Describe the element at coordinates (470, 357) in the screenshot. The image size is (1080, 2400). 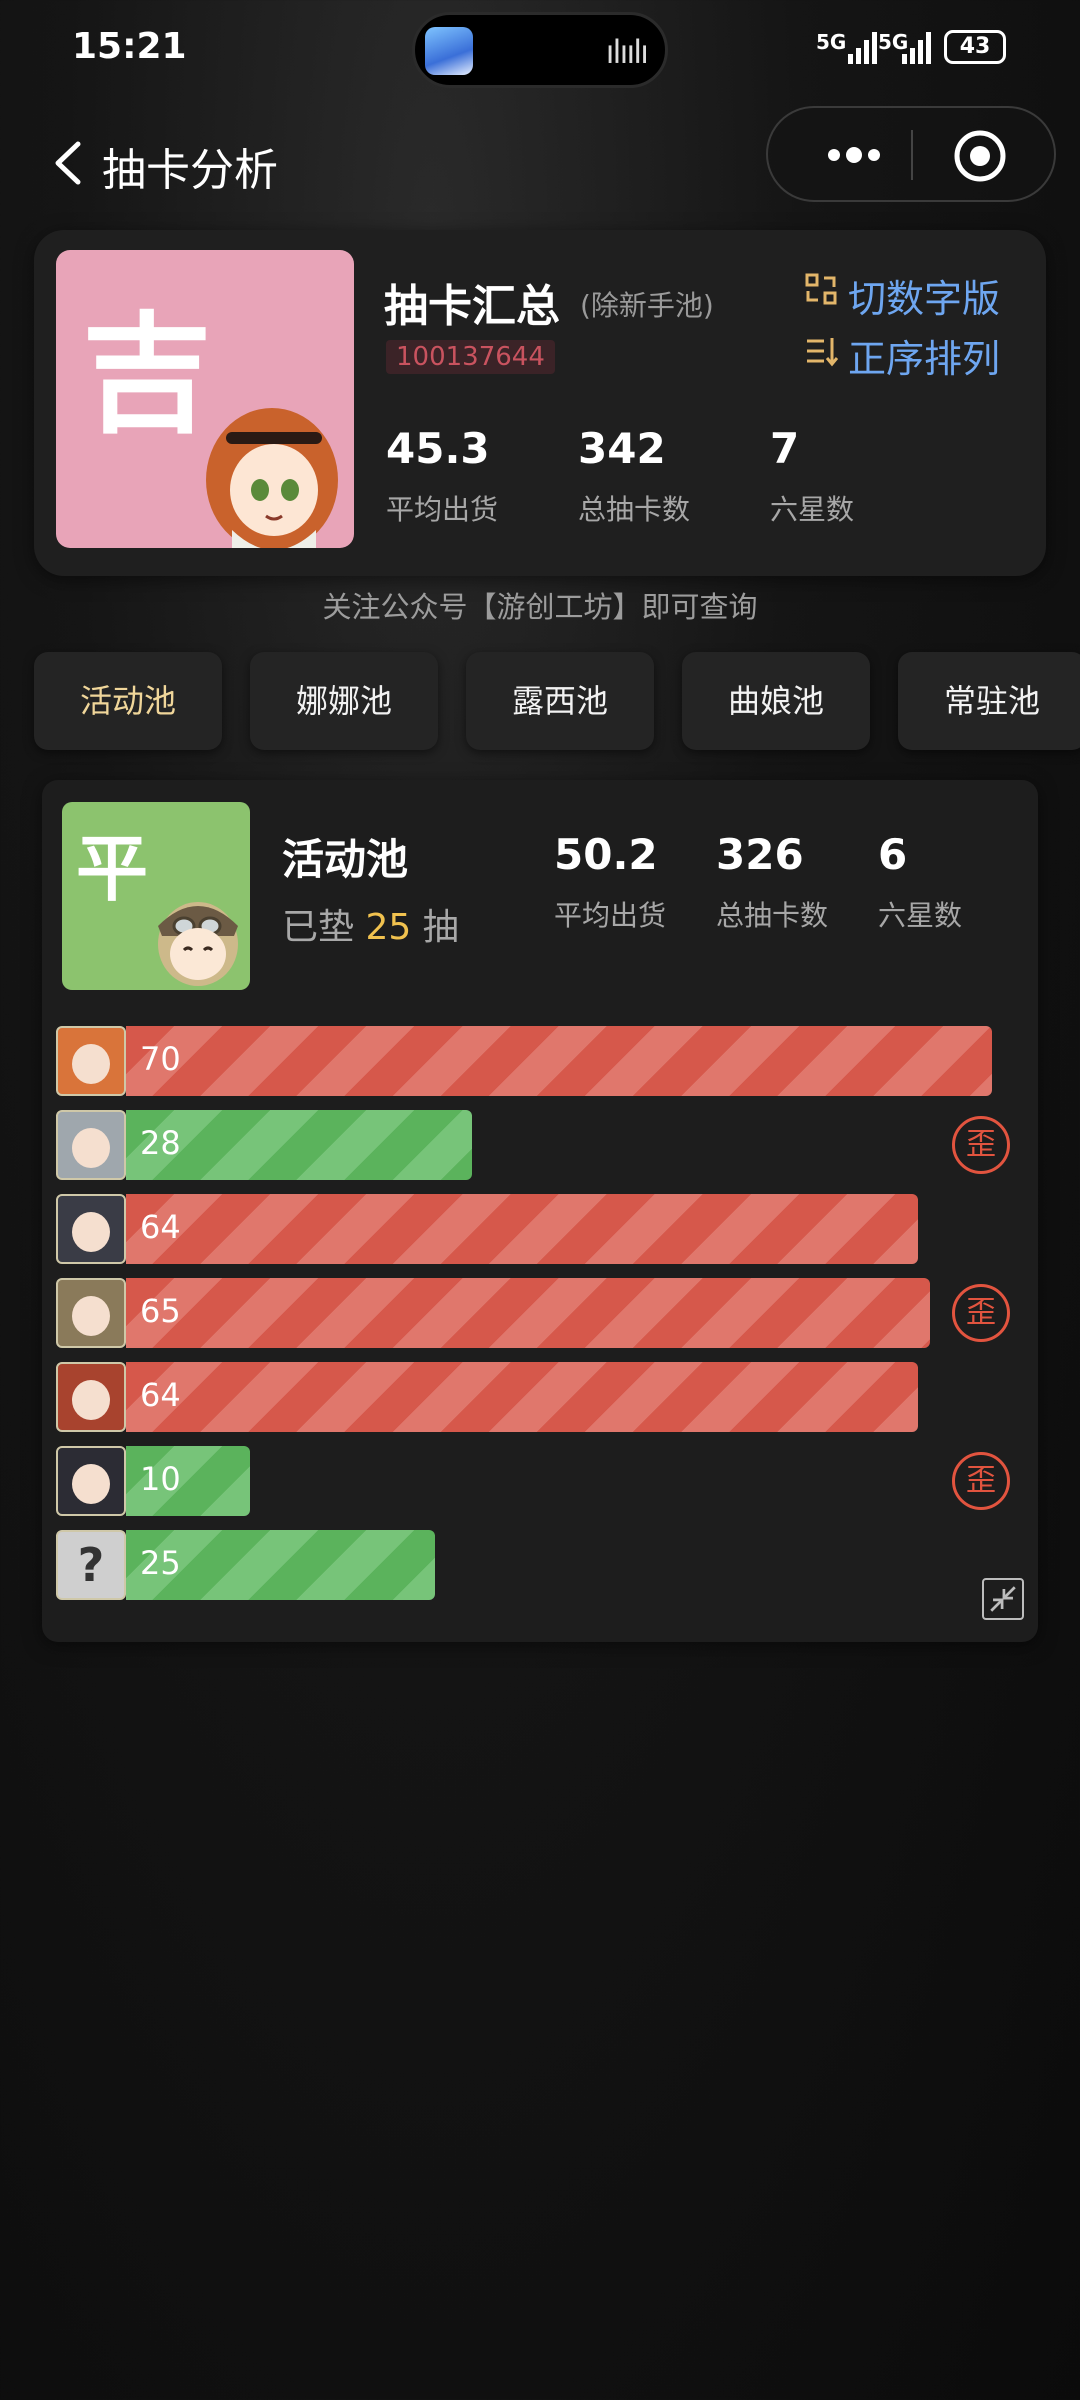
I see `user-id-badge: 100137644` at that location.